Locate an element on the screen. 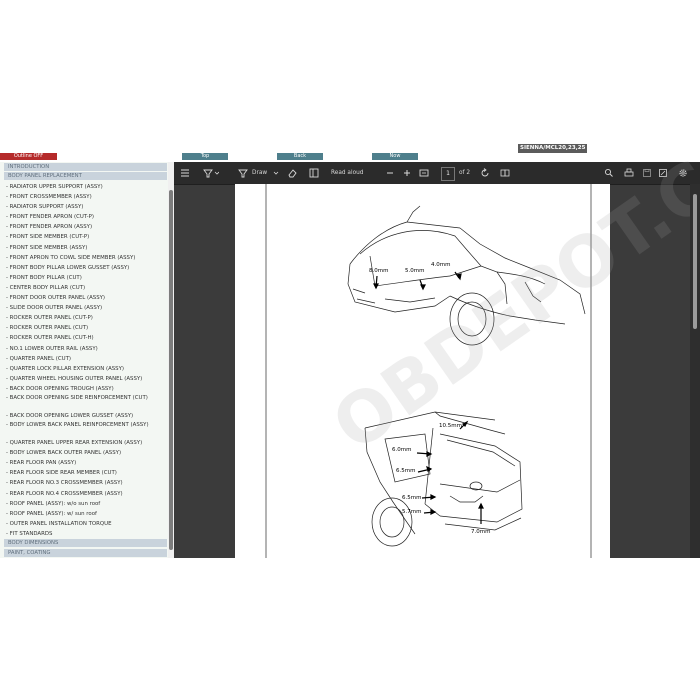  sidebar-item: - FRONT DOOR OUTER PANEL (ASSY) is located at coordinates (87, 298).